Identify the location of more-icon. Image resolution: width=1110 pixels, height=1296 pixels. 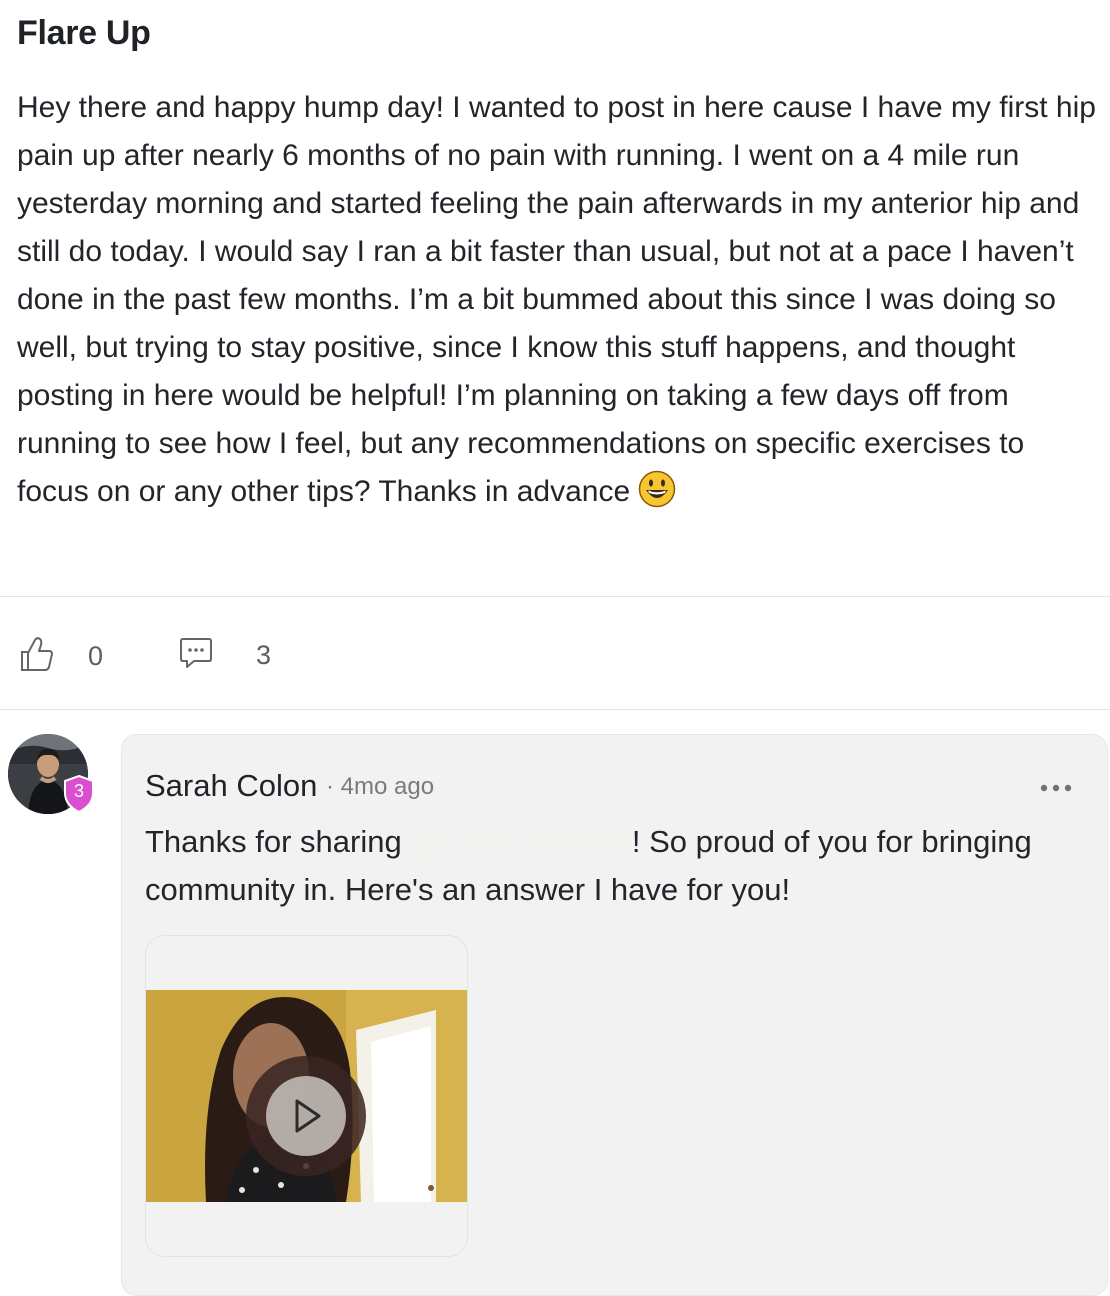
(1056, 788).